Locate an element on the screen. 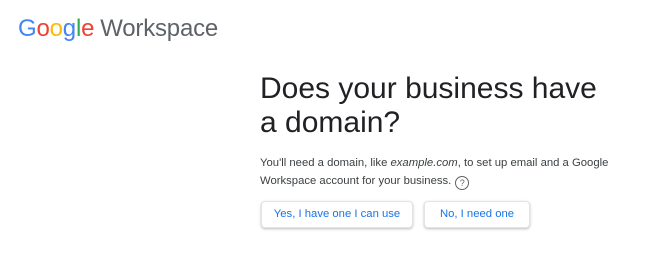 The height and width of the screenshot is (277, 660). example-domain: example.com is located at coordinates (424, 163).